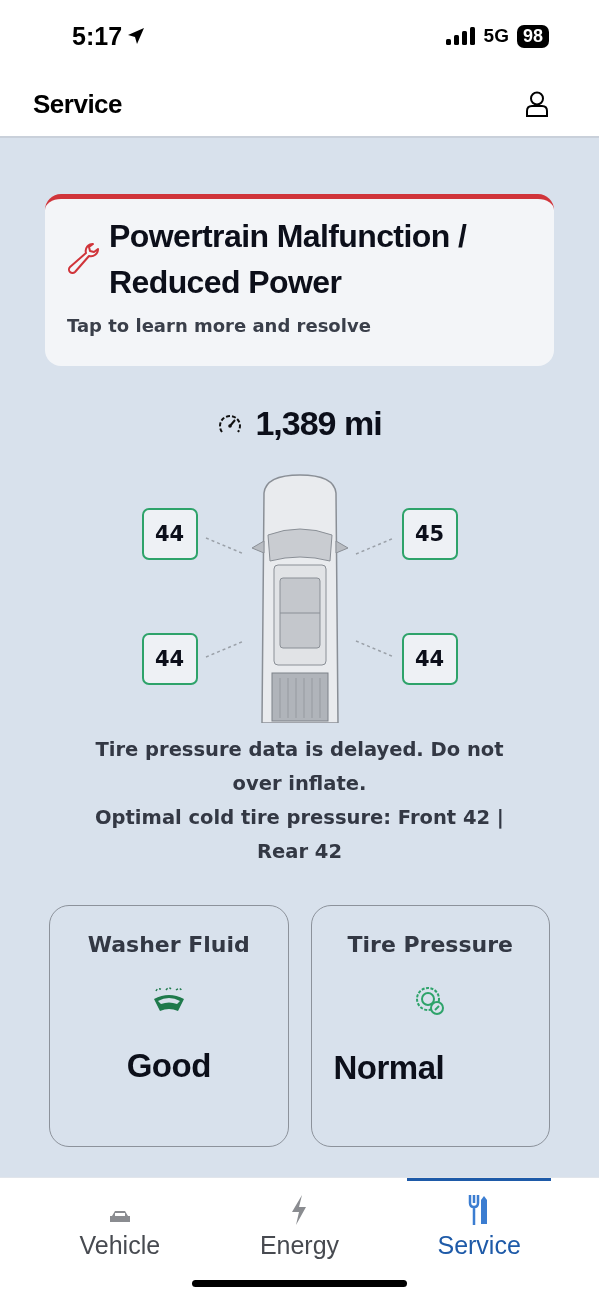 The image size is (599, 1300). What do you see at coordinates (219, 325) in the screenshot?
I see `alert-subtitle: Tap to learn more and resolve` at bounding box center [219, 325].